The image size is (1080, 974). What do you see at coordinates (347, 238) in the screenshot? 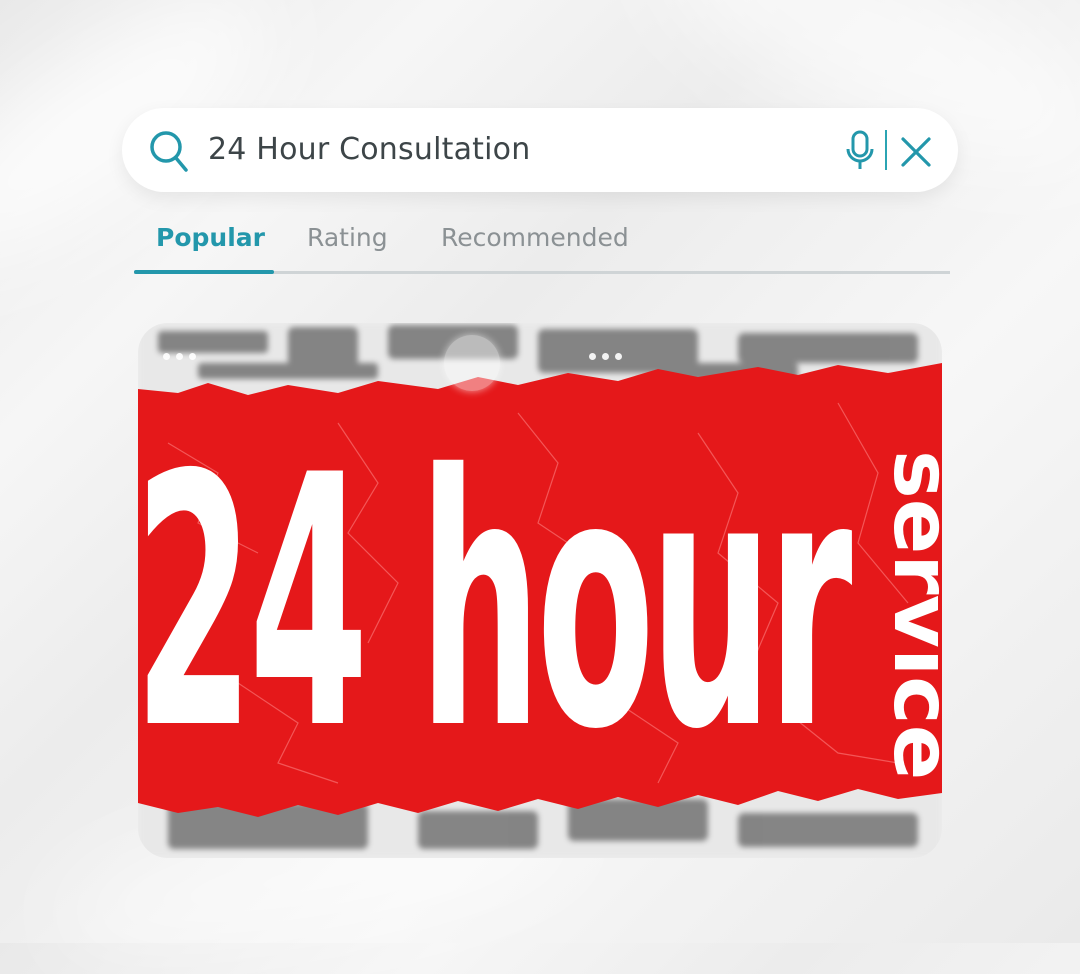
I see `tab-rating: Rating` at bounding box center [347, 238].